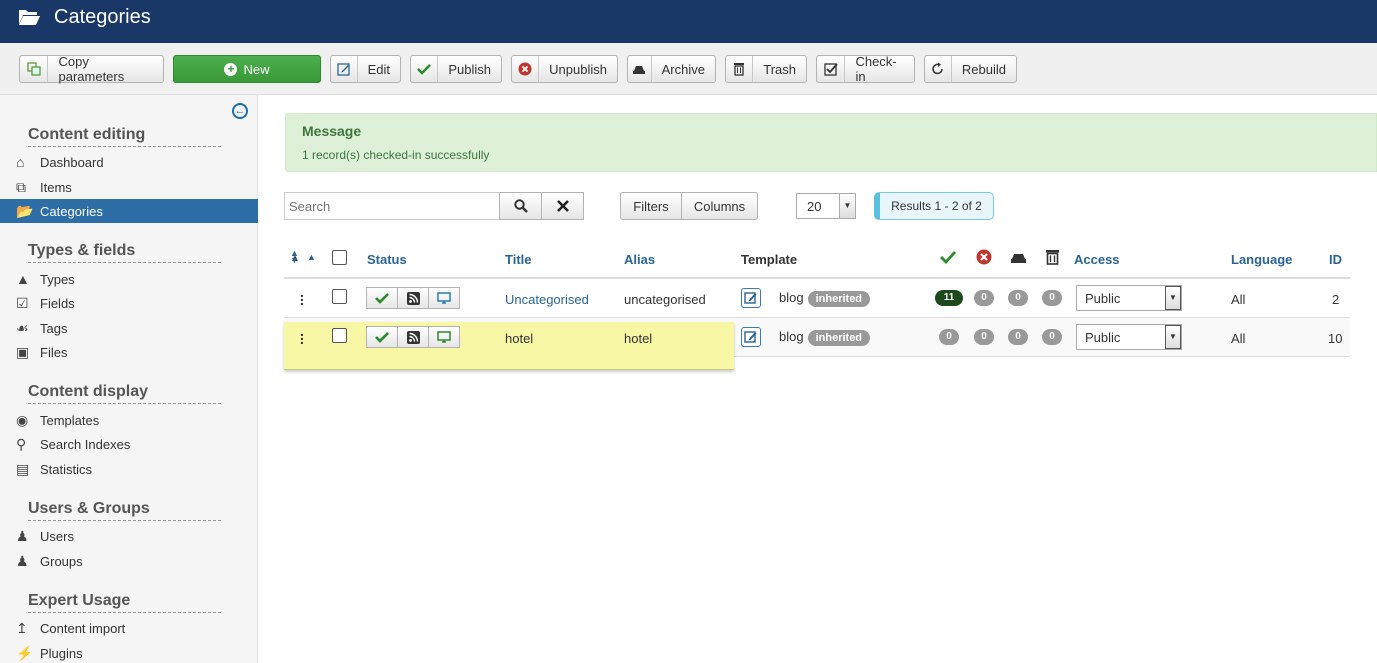  What do you see at coordinates (124, 252) in the screenshot?
I see `section-types-fields: Types & fields` at bounding box center [124, 252].